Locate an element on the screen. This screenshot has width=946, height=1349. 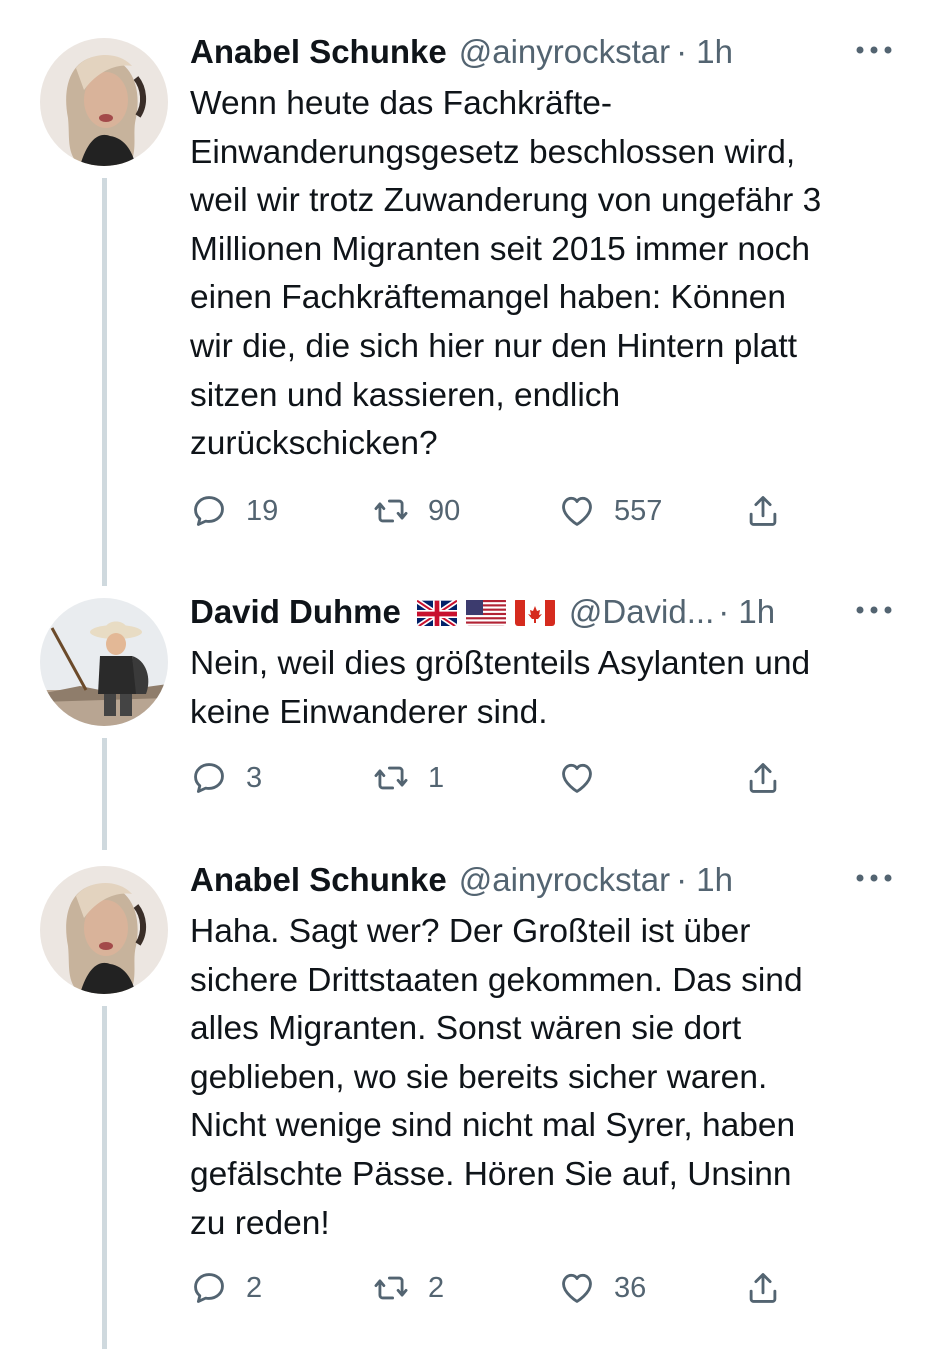
reply-button: 3 is located at coordinates (226, 778).